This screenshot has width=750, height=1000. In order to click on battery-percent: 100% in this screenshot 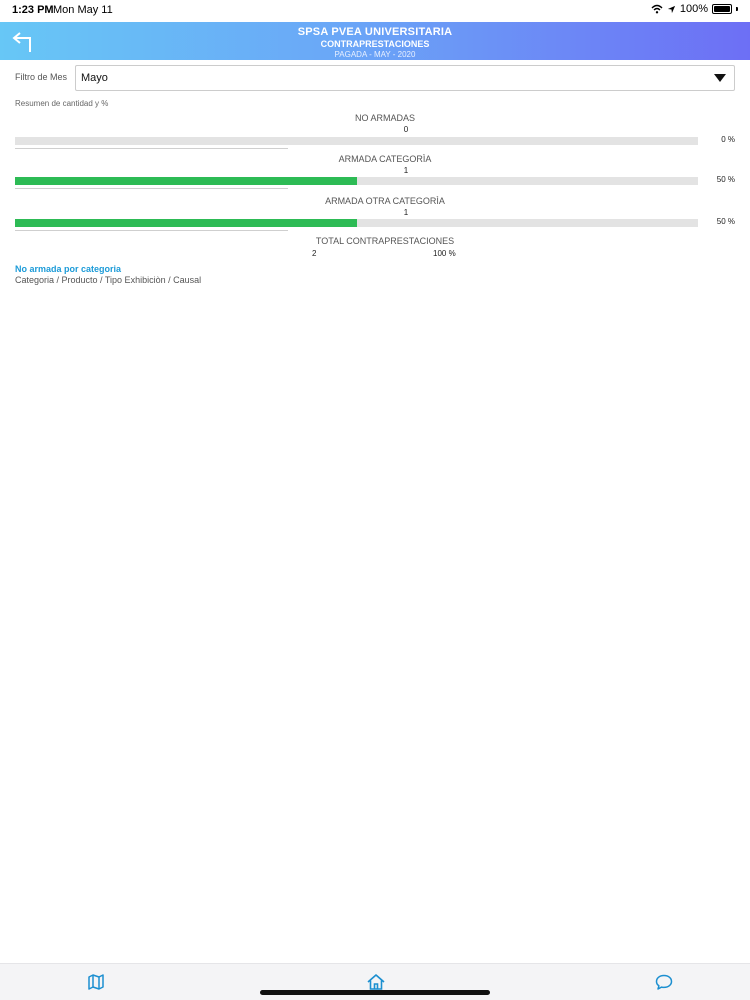, I will do `click(693, 9)`.